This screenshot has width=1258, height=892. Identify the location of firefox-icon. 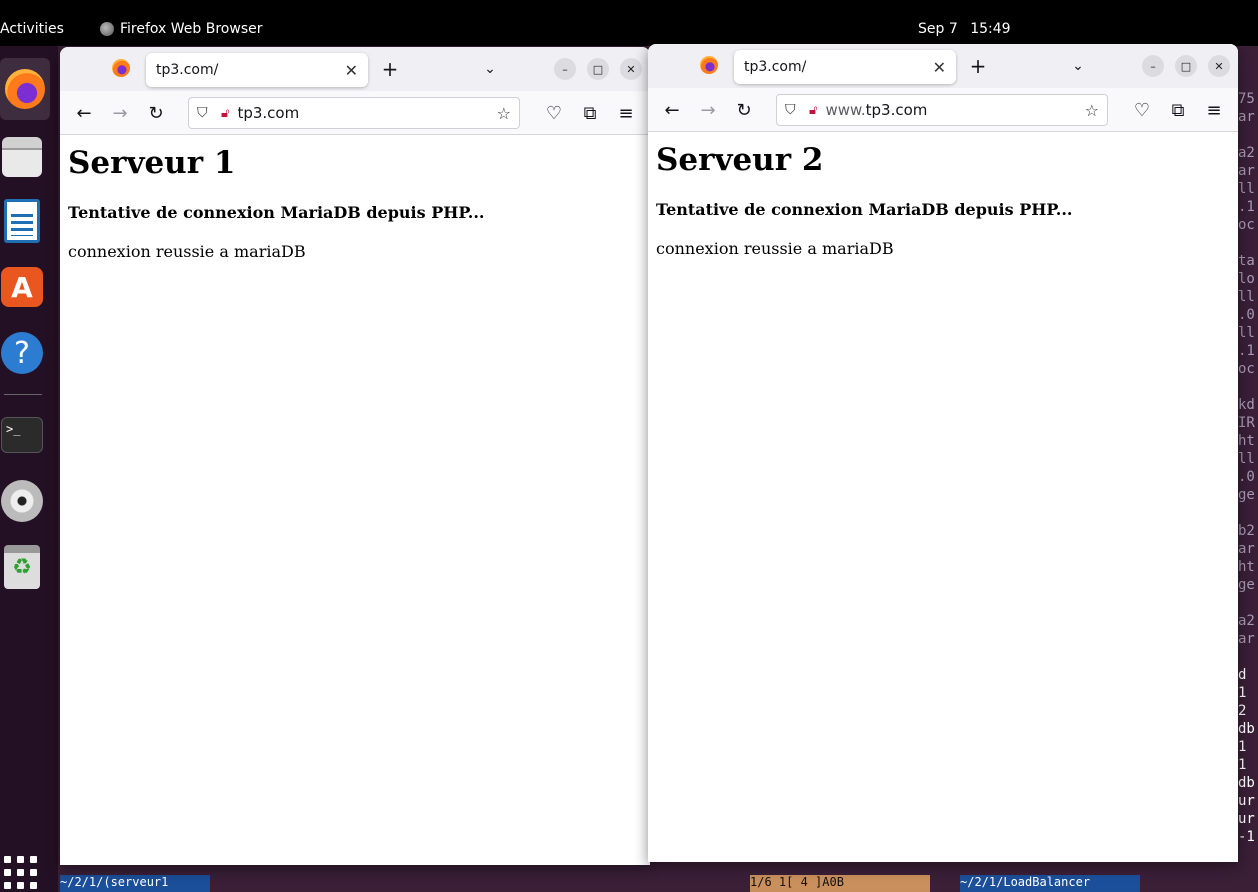
(25, 89).